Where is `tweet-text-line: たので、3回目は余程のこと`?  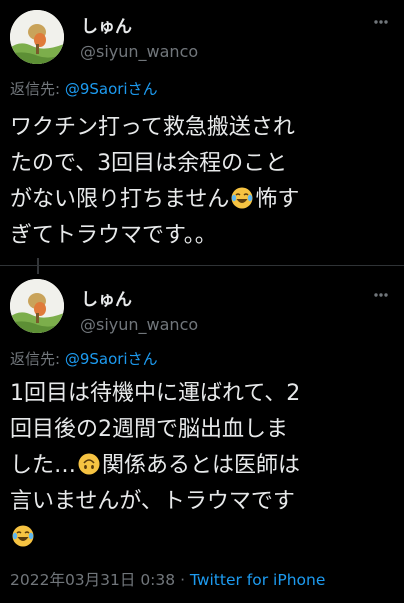 tweet-text-line: たので、3回目は余程のこと is located at coordinates (149, 163).